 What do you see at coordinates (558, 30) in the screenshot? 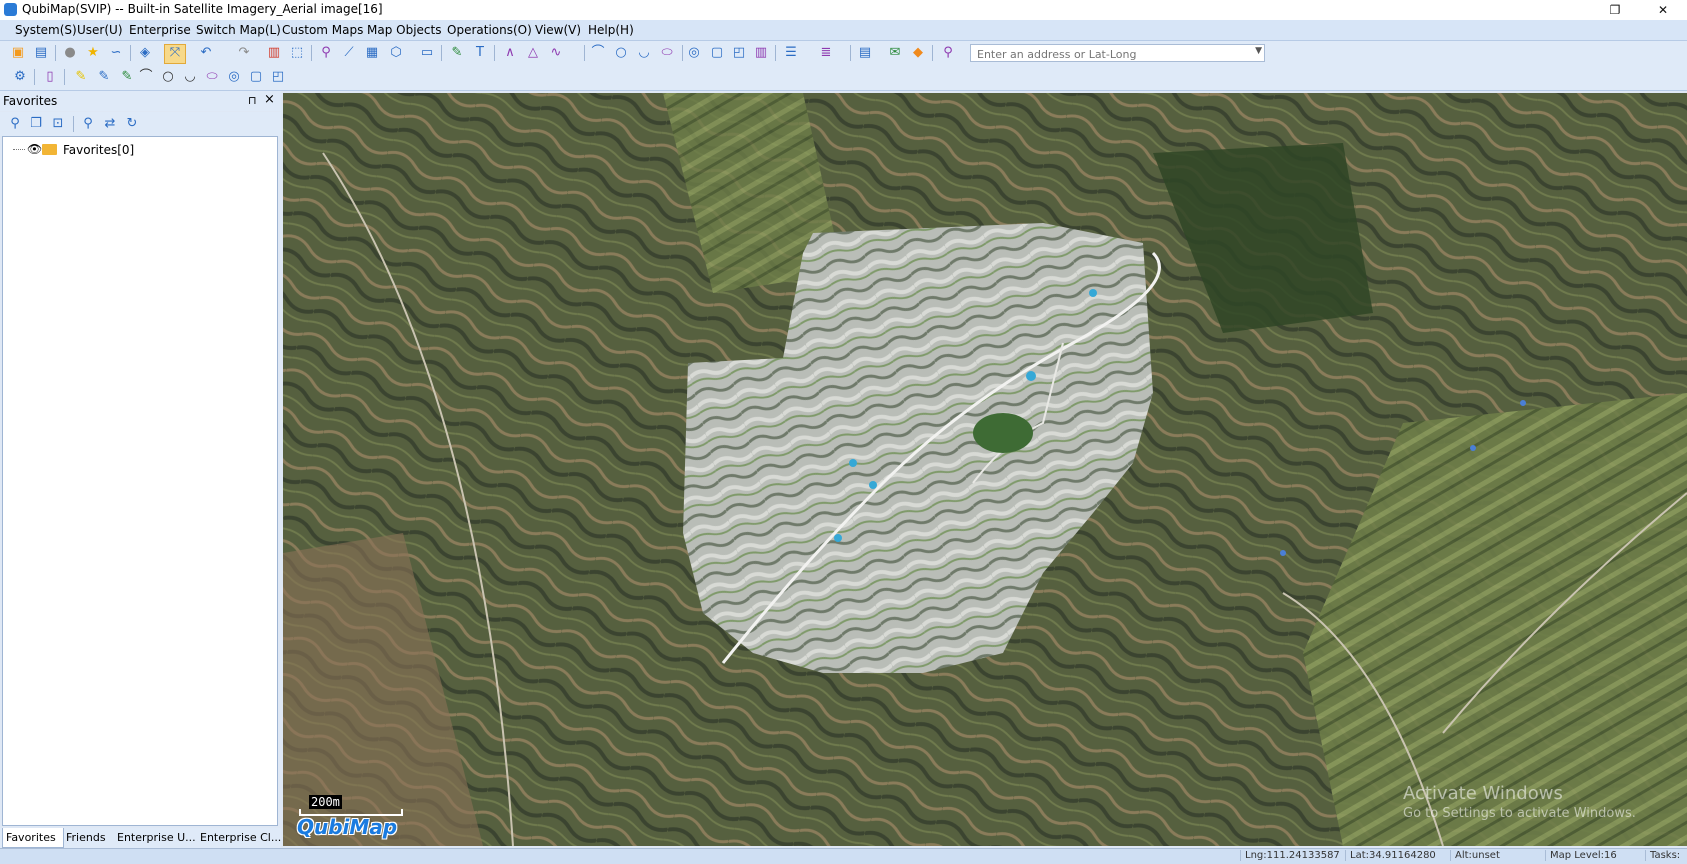
I see `menu-view: View(V)` at bounding box center [558, 30].